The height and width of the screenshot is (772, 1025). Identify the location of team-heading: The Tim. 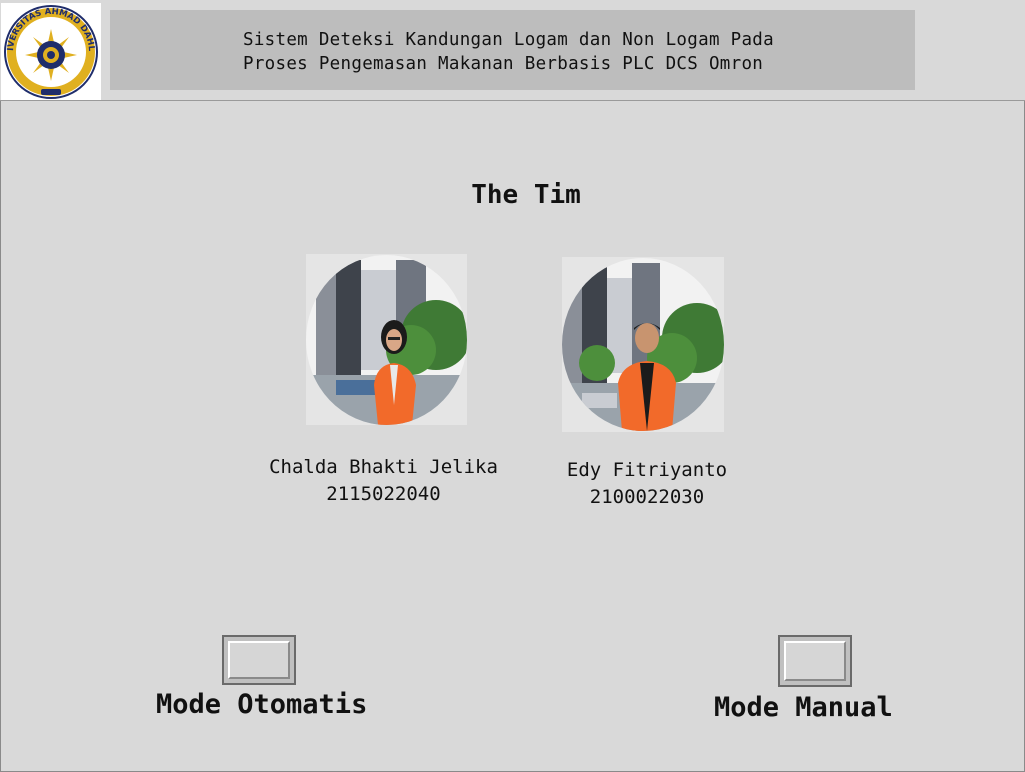
(526, 195).